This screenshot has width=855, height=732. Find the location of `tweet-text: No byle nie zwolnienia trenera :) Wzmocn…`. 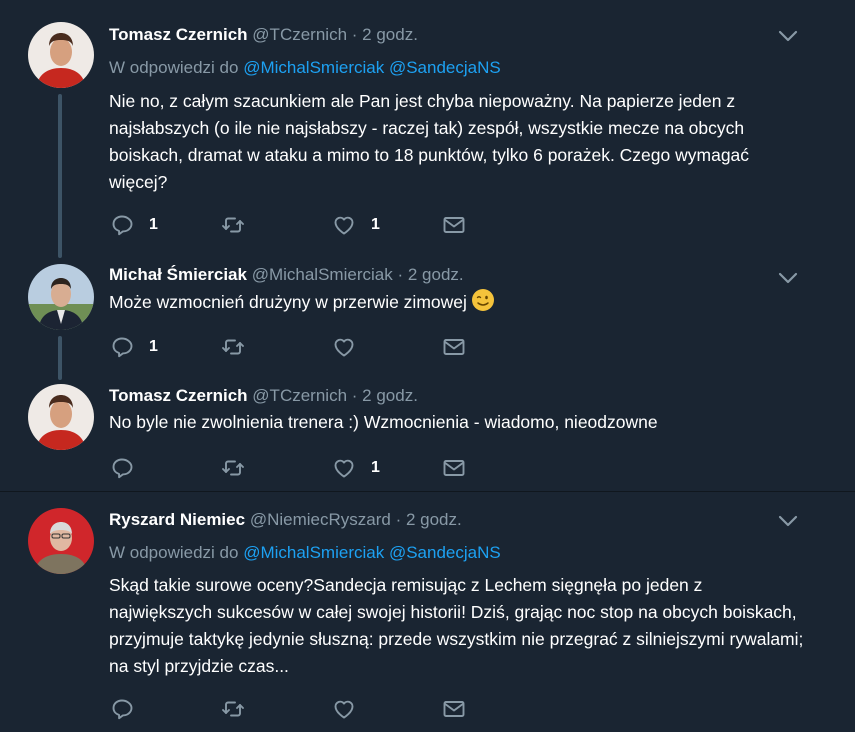

tweet-text: No byle nie zwolnienia trenera :) Wzmocn… is located at coordinates (383, 422).